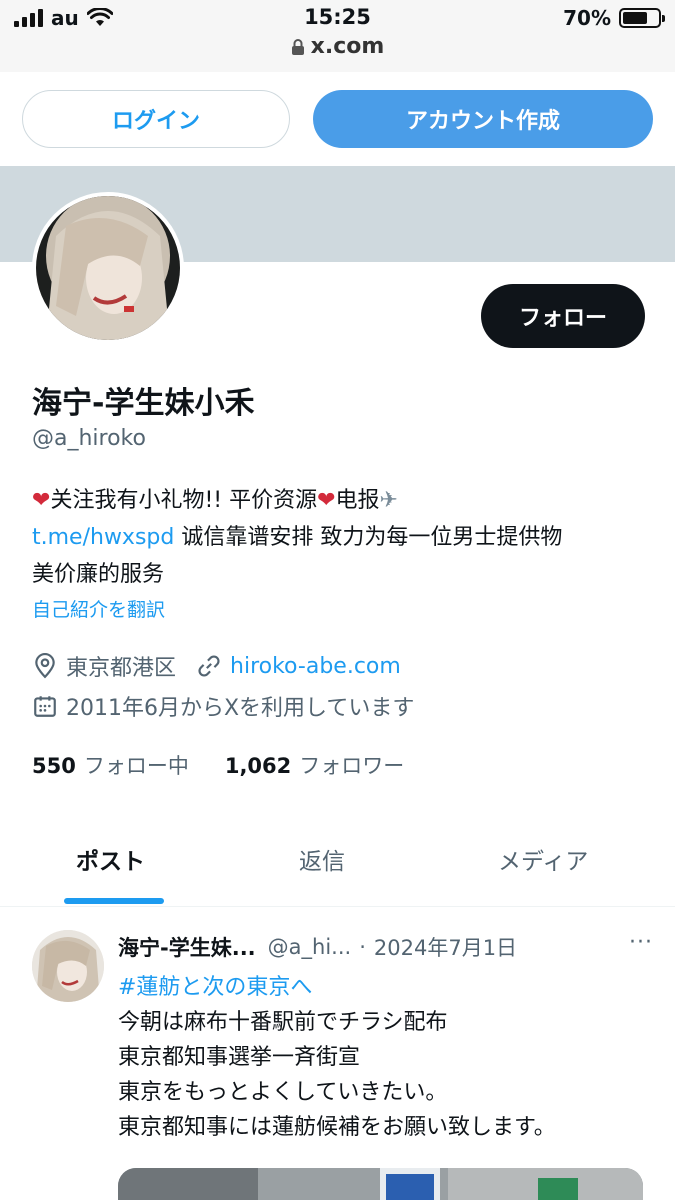 Image resolution: width=675 pixels, height=1200 pixels. What do you see at coordinates (114, 901) in the screenshot?
I see `active-tab-indicator` at bounding box center [114, 901].